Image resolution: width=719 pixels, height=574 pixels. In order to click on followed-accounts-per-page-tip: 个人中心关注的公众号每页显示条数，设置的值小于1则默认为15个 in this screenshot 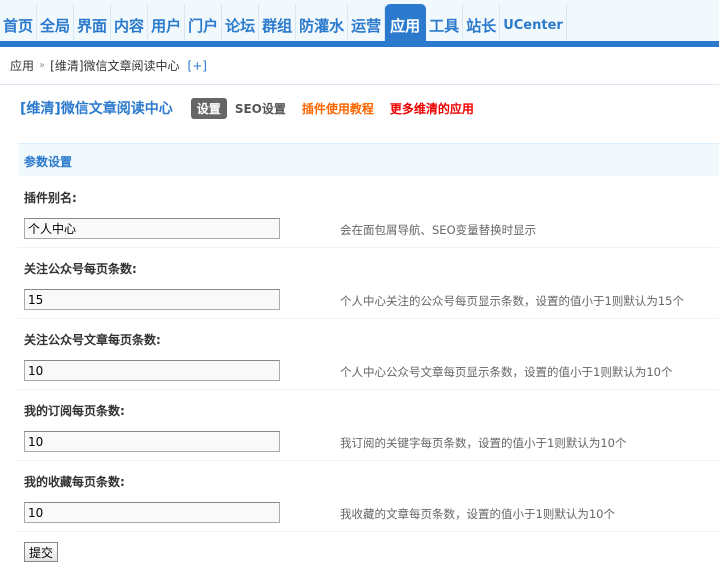, I will do `click(512, 301)`.